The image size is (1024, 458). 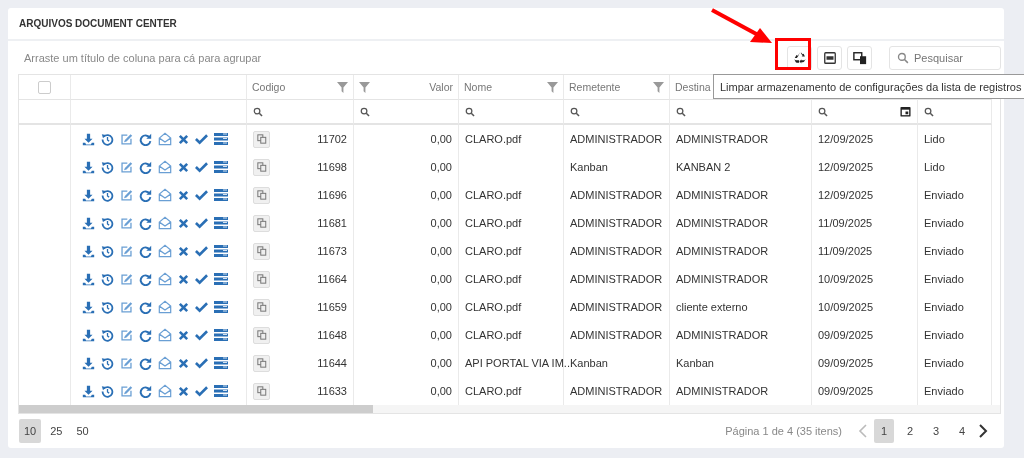 What do you see at coordinates (595, 87) in the screenshot?
I see `column-header: Remetente` at bounding box center [595, 87].